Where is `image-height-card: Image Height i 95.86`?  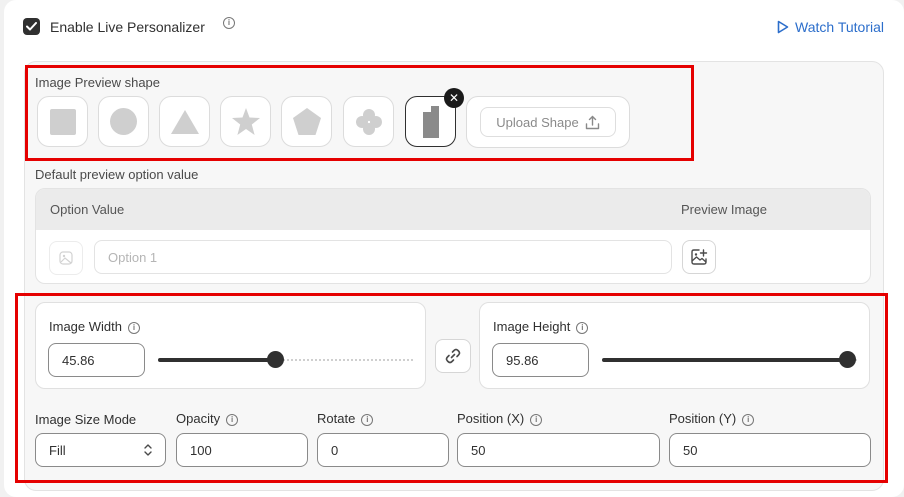 image-height-card: Image Height i 95.86 is located at coordinates (674, 345).